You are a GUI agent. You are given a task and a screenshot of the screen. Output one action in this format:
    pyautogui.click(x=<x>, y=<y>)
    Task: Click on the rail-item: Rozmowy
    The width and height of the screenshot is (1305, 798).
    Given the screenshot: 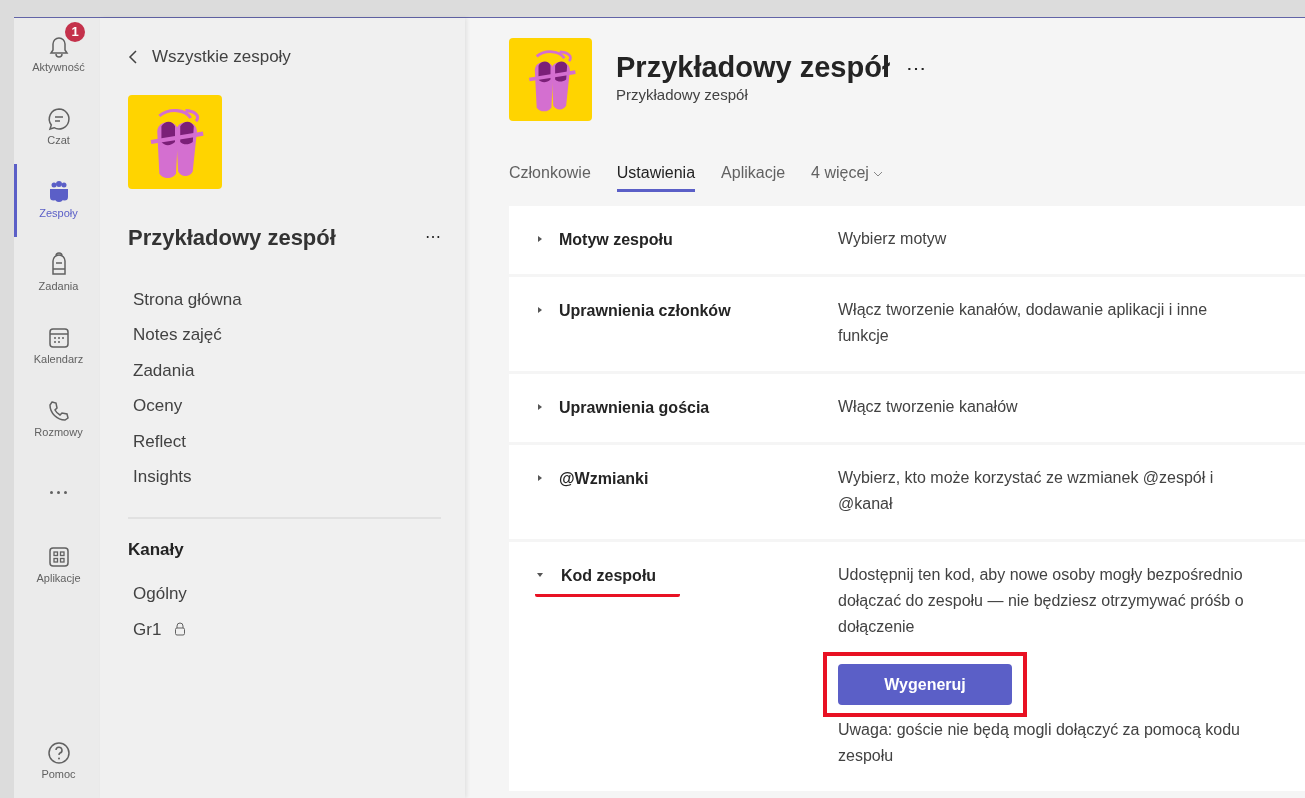 What is the action you would take?
    pyautogui.click(x=57, y=419)
    